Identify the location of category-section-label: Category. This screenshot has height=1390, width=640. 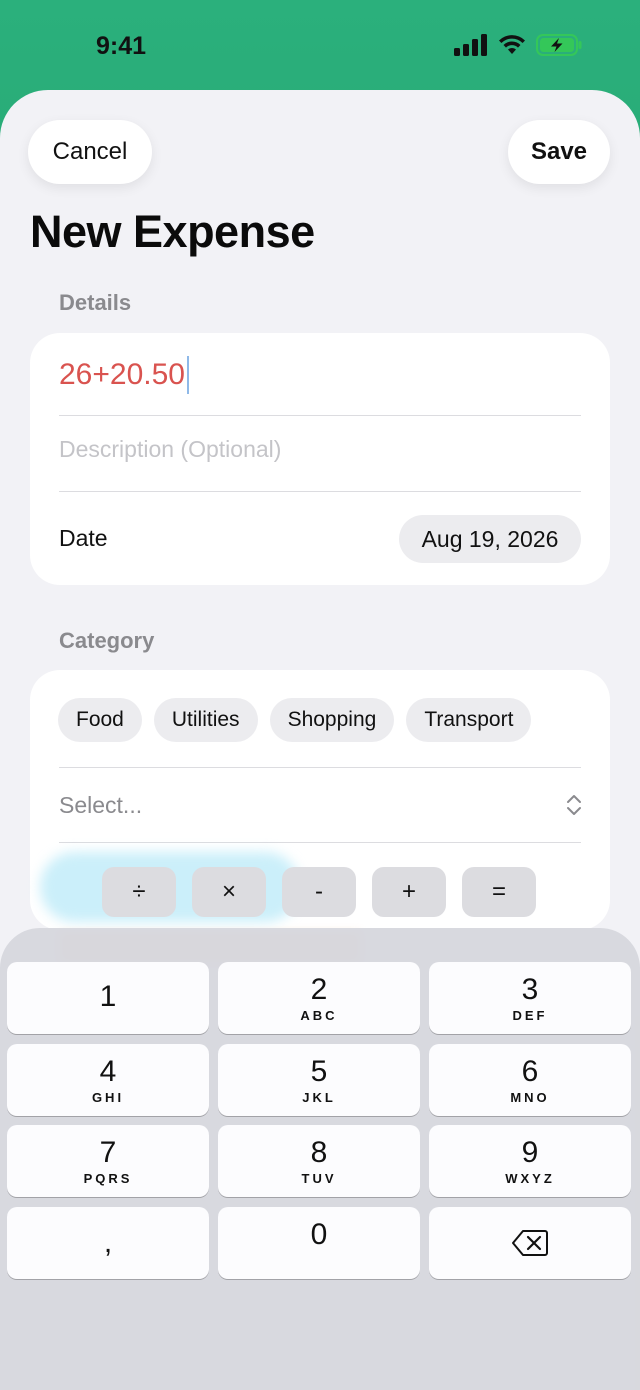
(107, 640).